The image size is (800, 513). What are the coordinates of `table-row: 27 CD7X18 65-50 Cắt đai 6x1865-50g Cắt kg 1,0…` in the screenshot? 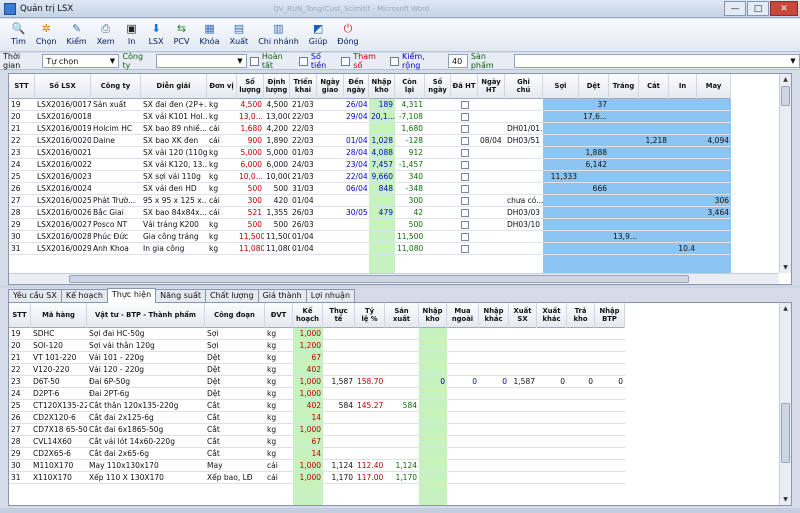 It's located at (317, 430).